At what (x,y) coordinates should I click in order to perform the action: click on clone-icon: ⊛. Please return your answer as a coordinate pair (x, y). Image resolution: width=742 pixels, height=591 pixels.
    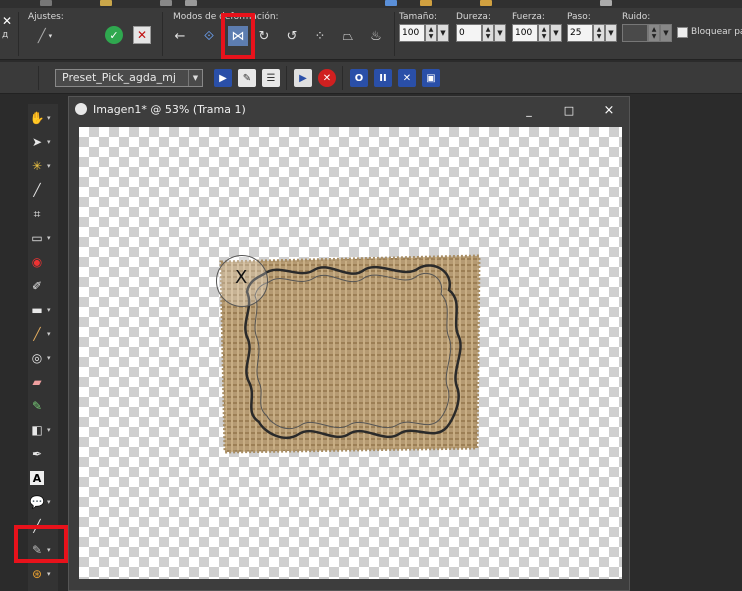
    Looking at the image, I should click on (37, 574).